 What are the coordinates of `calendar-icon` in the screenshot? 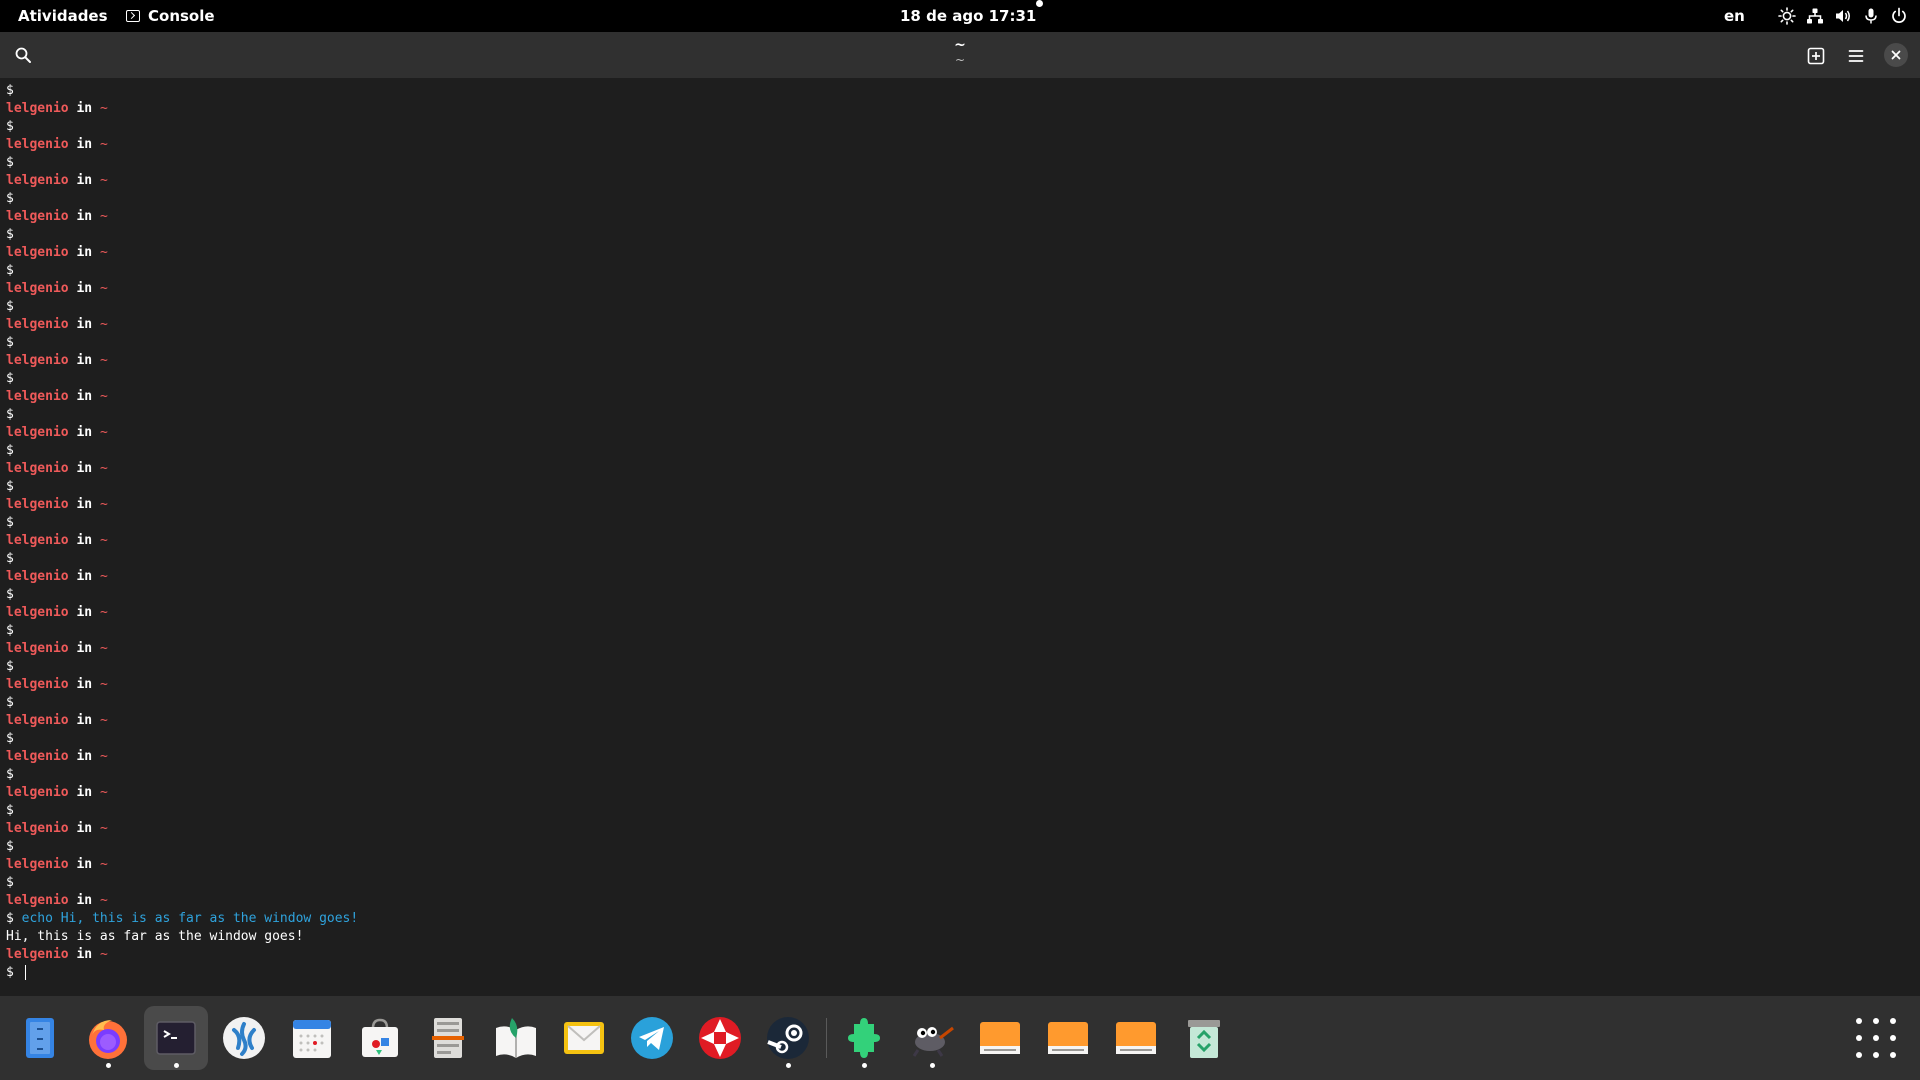 It's located at (312, 1039).